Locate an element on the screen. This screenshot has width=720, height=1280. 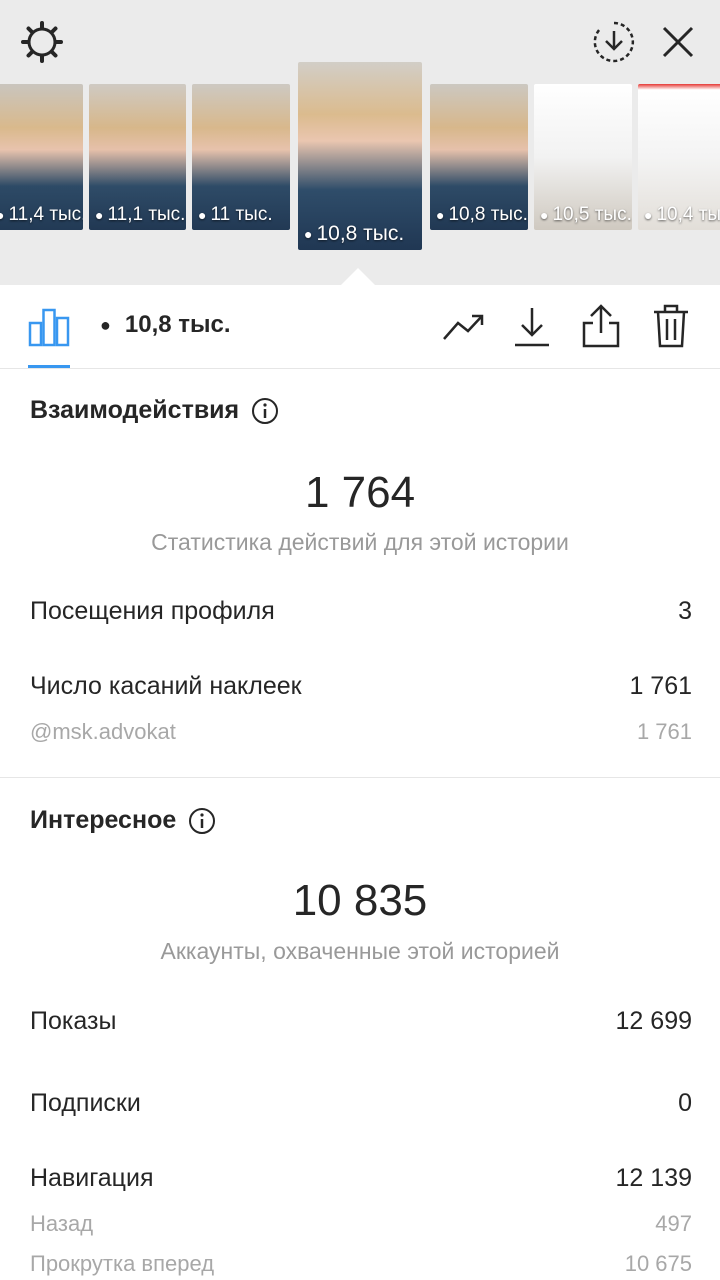
stat-subrow: @msk.advokat 1 761 is located at coordinates (361, 732).